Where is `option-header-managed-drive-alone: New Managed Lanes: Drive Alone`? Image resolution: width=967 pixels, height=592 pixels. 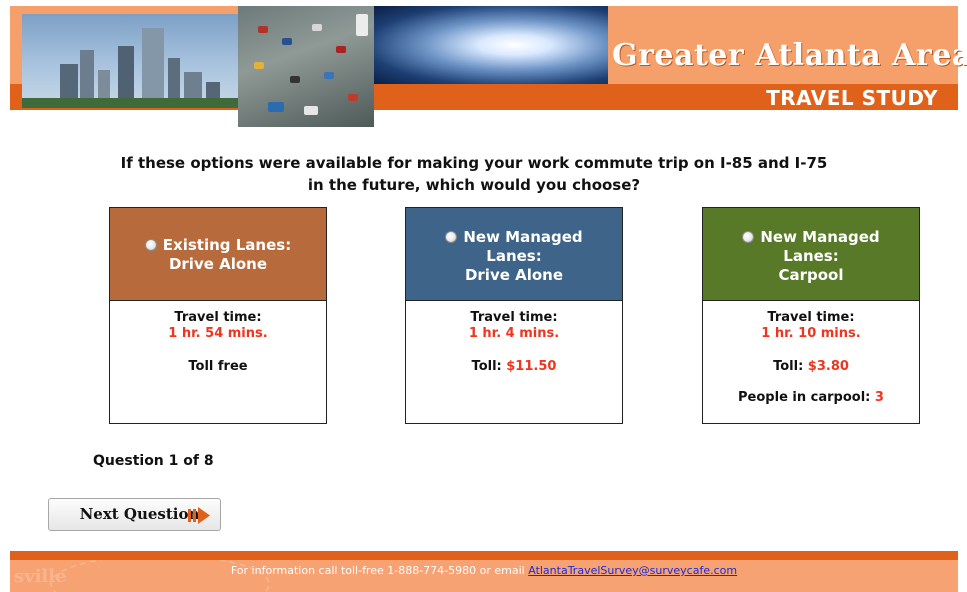 option-header-managed-drive-alone: New Managed Lanes: Drive Alone is located at coordinates (514, 254).